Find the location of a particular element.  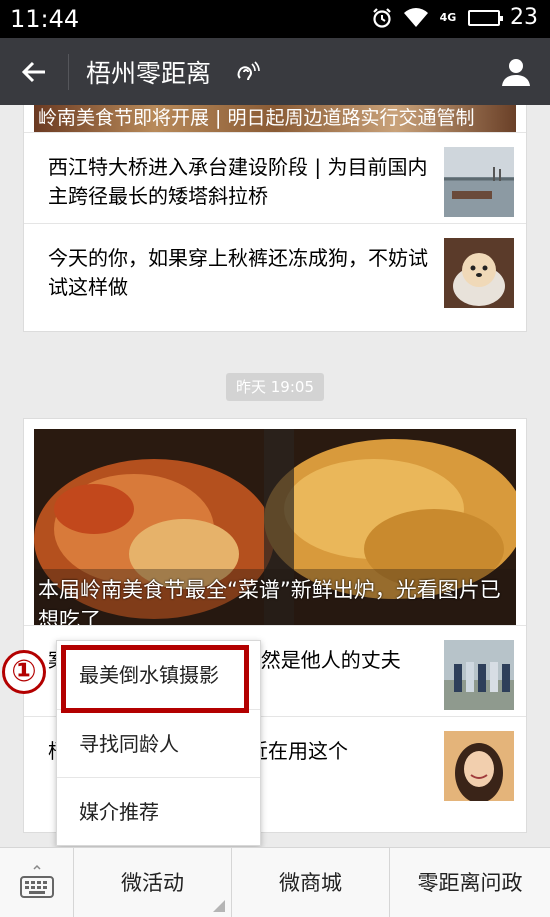

menu-item-find-peers: 寻找同龄人 is located at coordinates (158, 743).